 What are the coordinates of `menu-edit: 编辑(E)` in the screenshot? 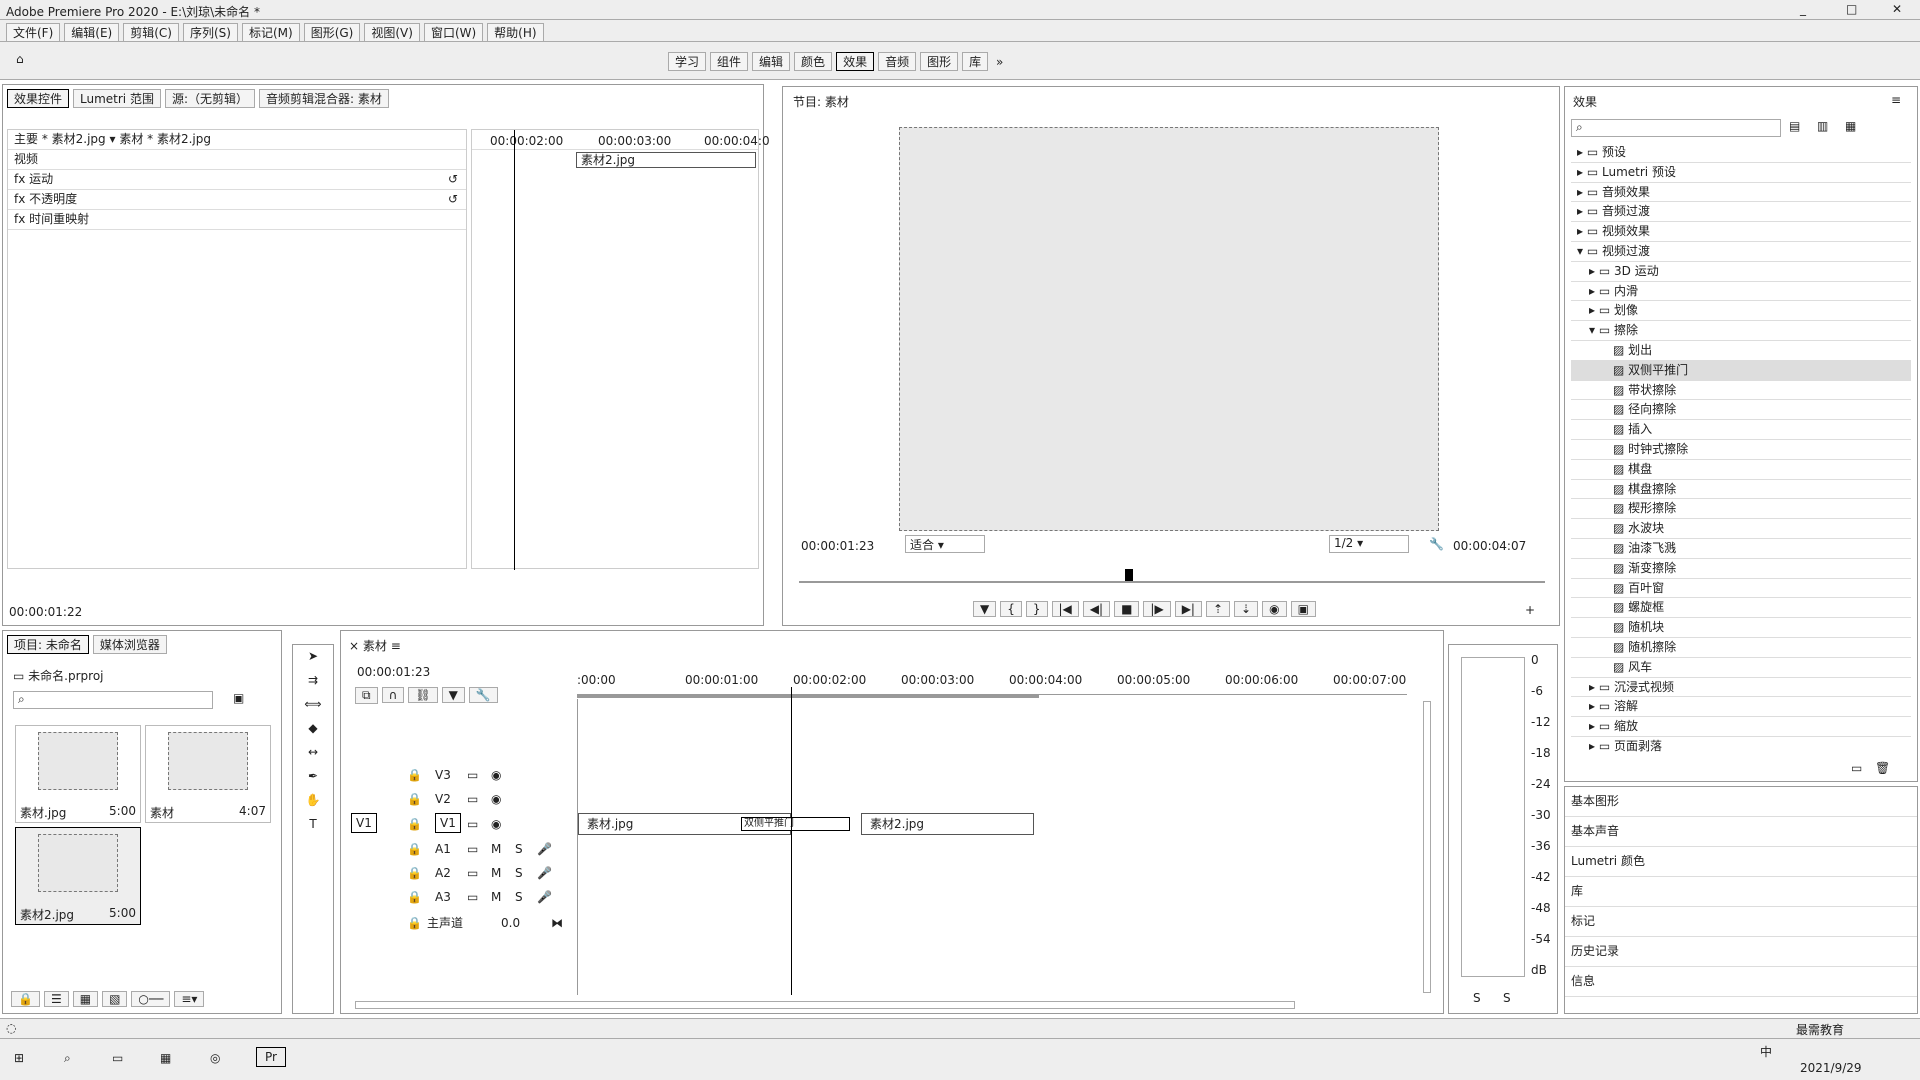 It's located at (92, 32).